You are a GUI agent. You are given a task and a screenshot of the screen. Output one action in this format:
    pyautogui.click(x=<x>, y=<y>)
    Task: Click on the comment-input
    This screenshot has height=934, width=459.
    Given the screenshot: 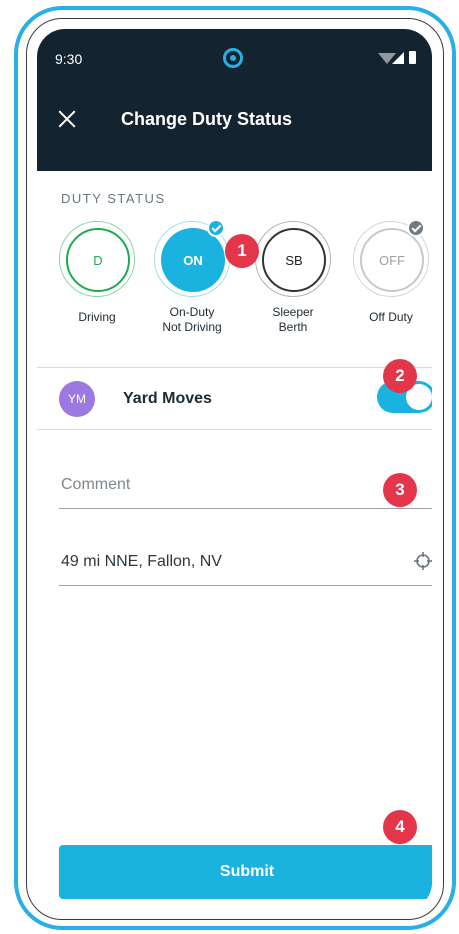 What is the action you would take?
    pyautogui.click(x=226, y=485)
    